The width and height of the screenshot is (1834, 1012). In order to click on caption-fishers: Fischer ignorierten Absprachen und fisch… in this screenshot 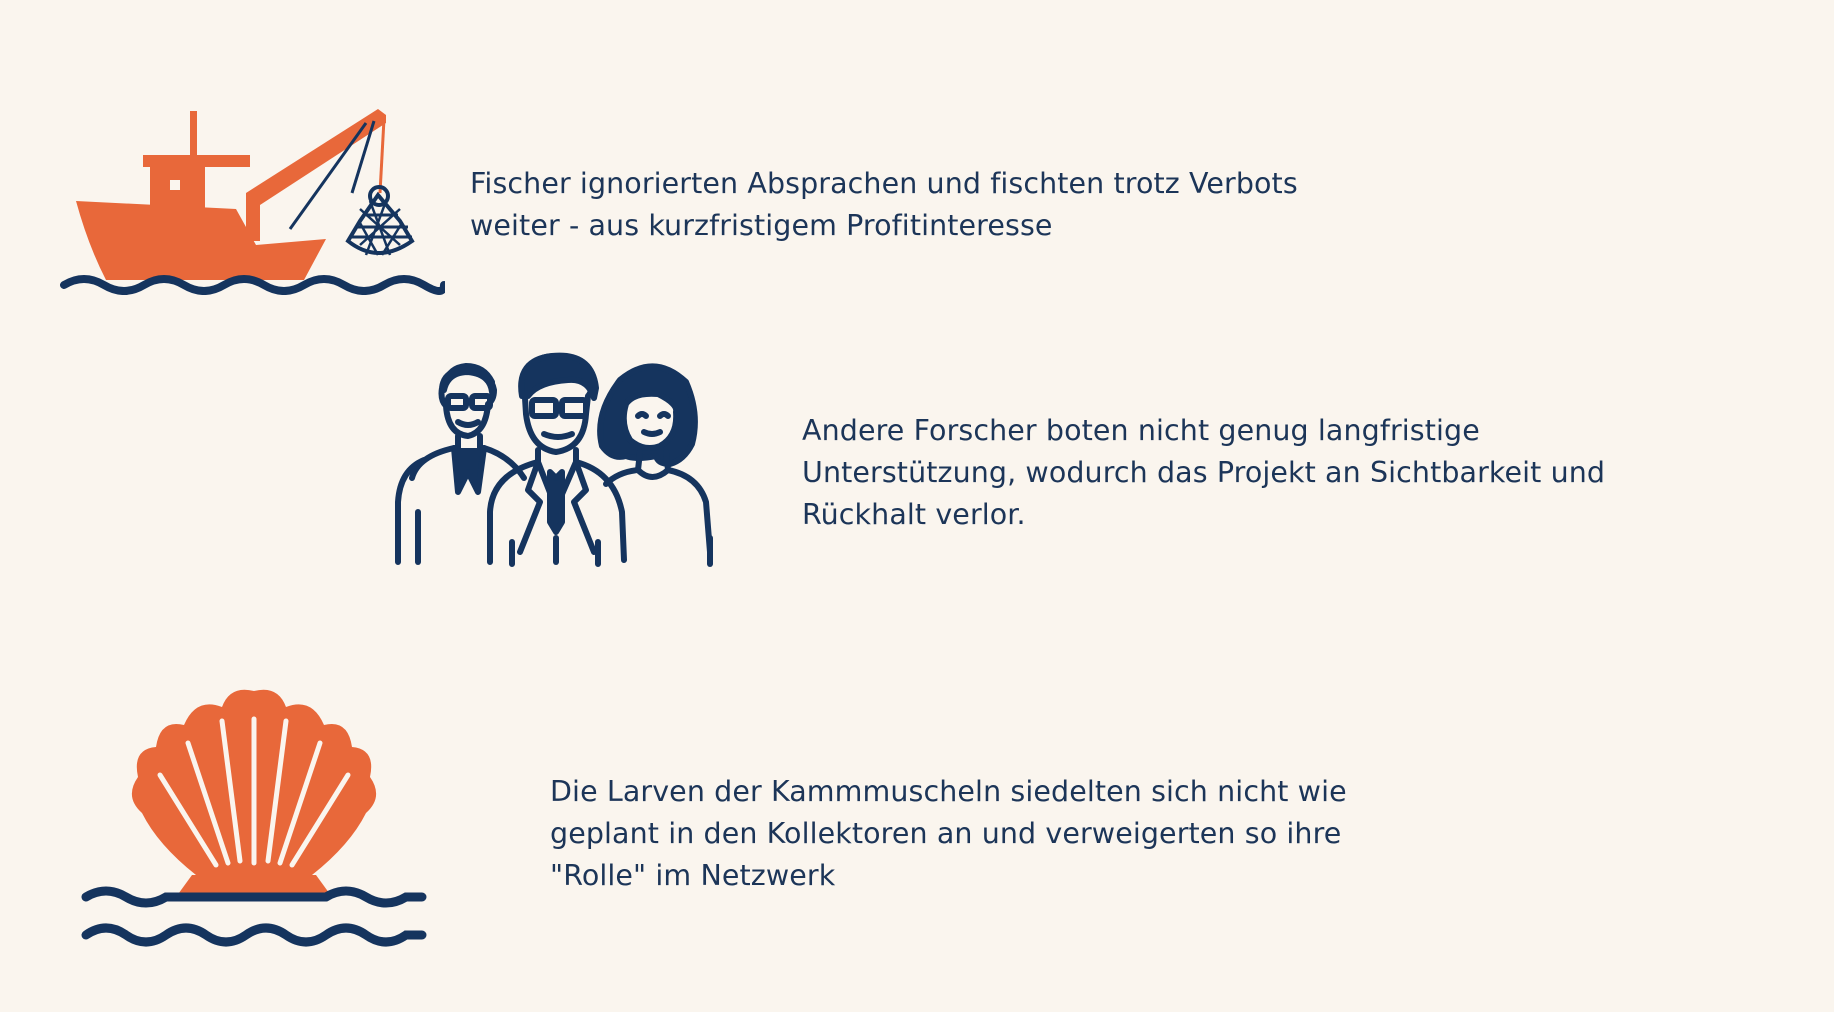, I will do `click(884, 205)`.